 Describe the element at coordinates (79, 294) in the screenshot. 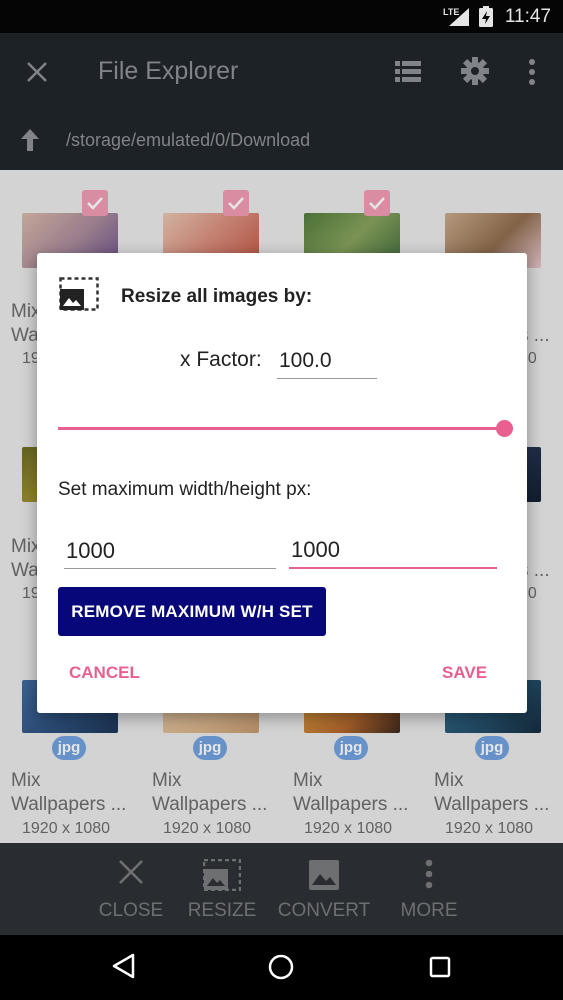

I see `resize-icon` at that location.